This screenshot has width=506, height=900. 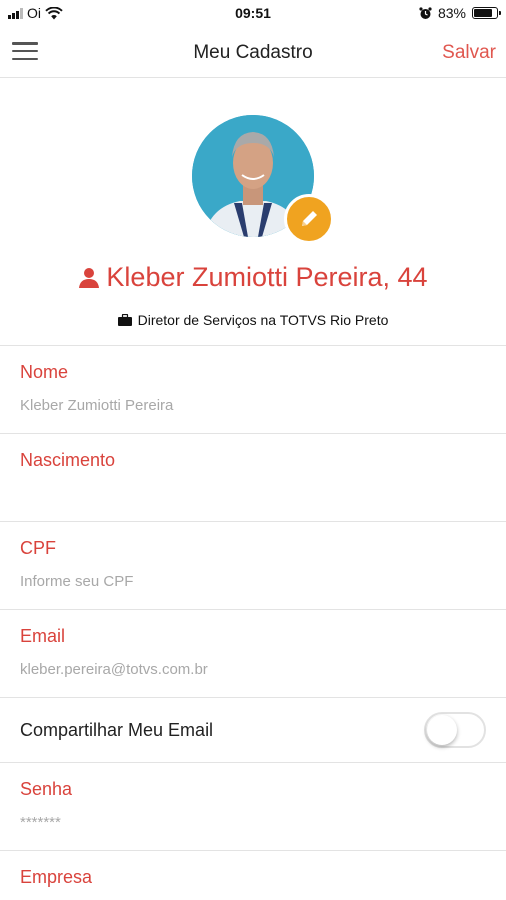 What do you see at coordinates (114, 669) in the screenshot?
I see `email-input: kleber.pereira@totvs.com.br` at bounding box center [114, 669].